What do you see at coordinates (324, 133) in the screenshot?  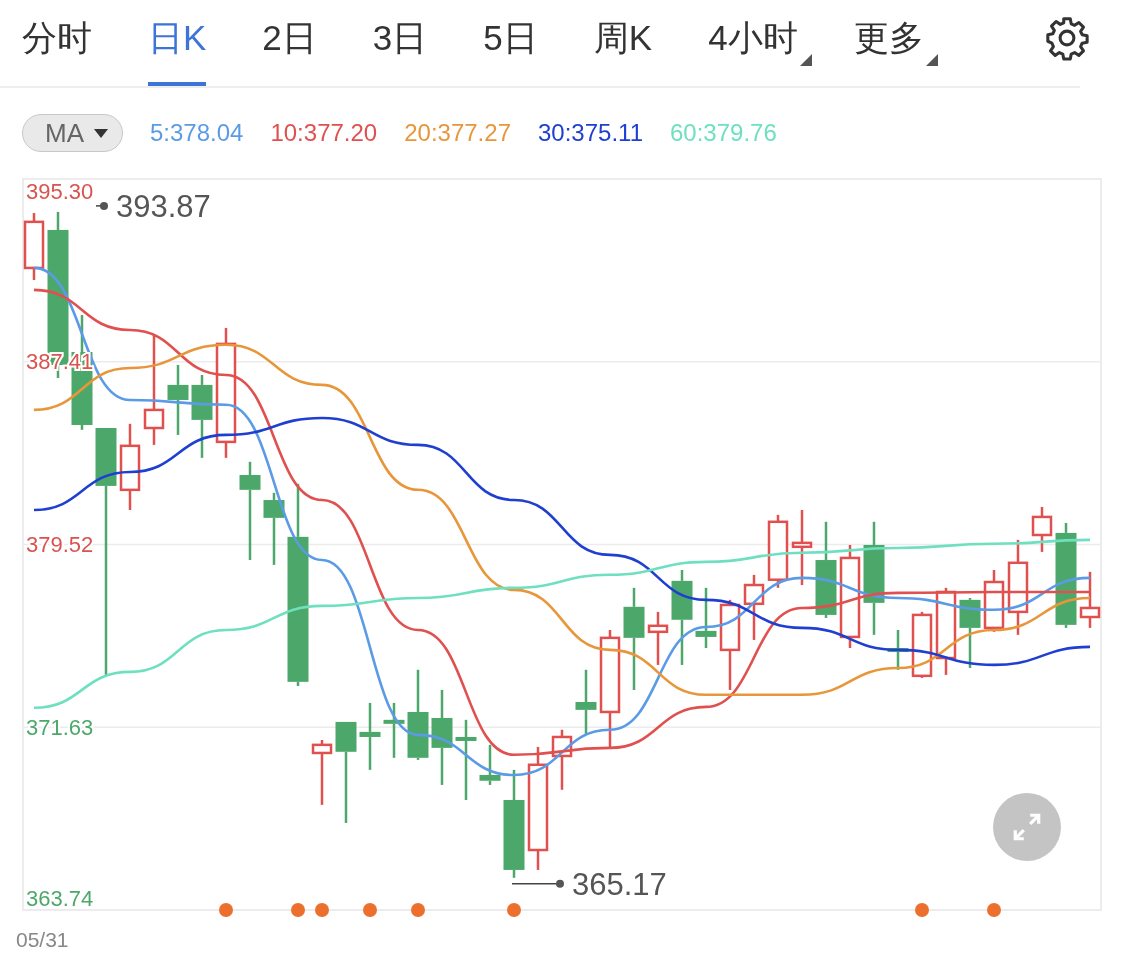 I see `moving-average-value: 10:377.20` at bounding box center [324, 133].